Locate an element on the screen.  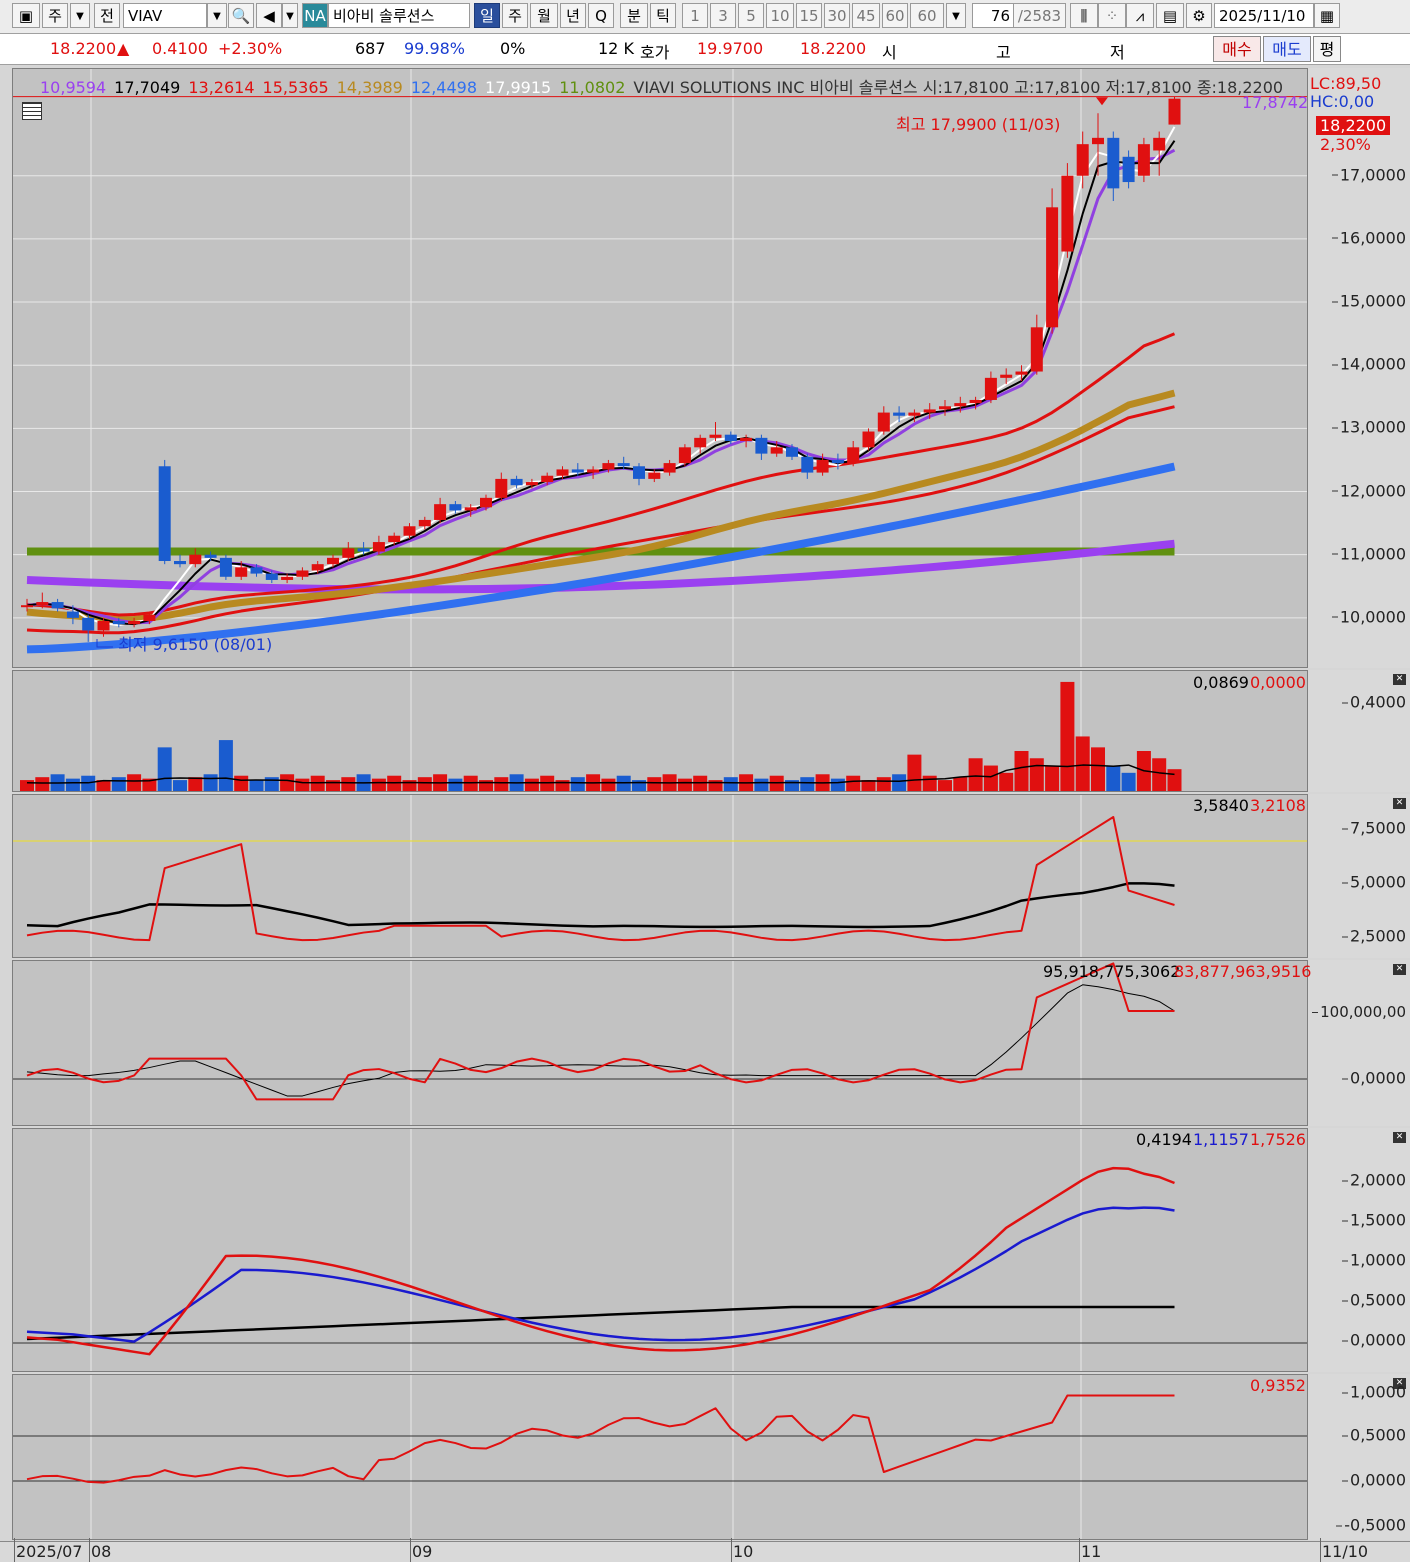
interval-5: 5 is located at coordinates (751, 15).